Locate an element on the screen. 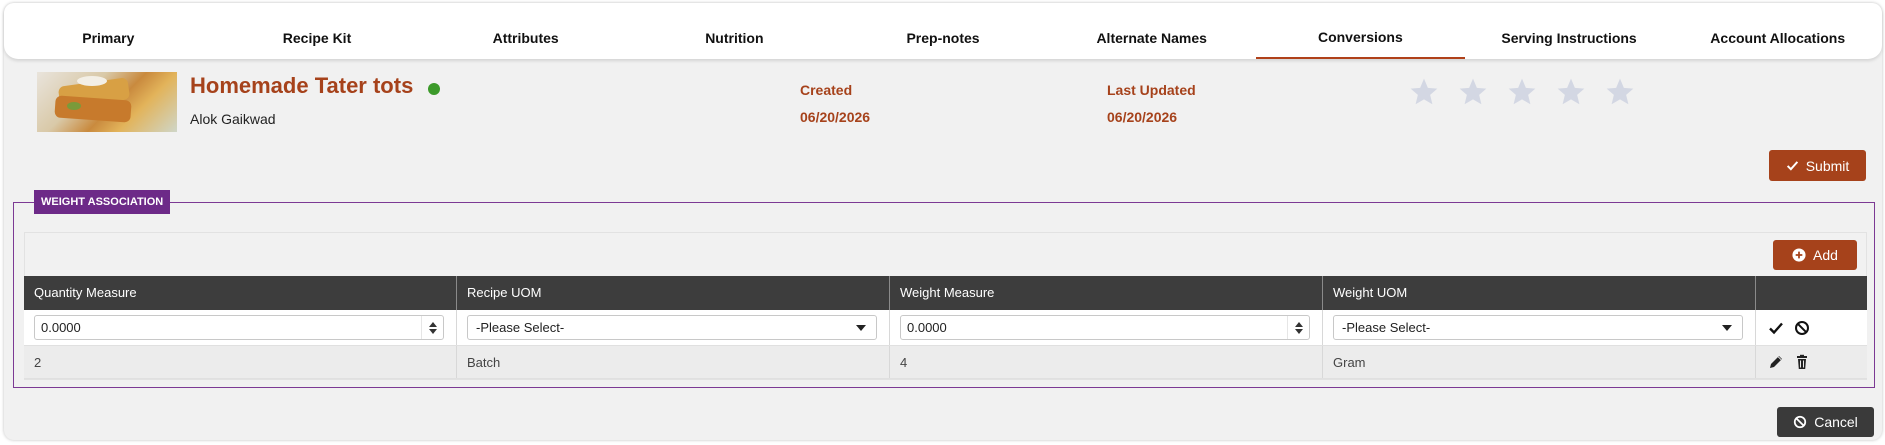 The image size is (1885, 445). recipe-uom-select: -Please Select- is located at coordinates (672, 327).